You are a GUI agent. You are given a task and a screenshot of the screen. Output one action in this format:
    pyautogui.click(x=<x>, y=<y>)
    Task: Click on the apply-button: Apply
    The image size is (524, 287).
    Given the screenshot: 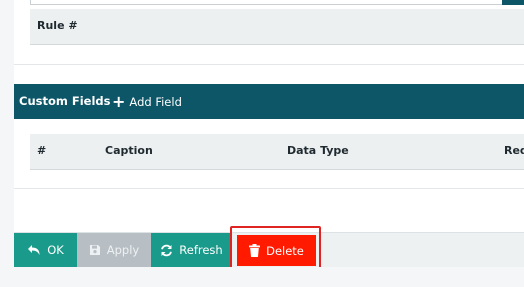 What is the action you would take?
    pyautogui.click(x=114, y=250)
    